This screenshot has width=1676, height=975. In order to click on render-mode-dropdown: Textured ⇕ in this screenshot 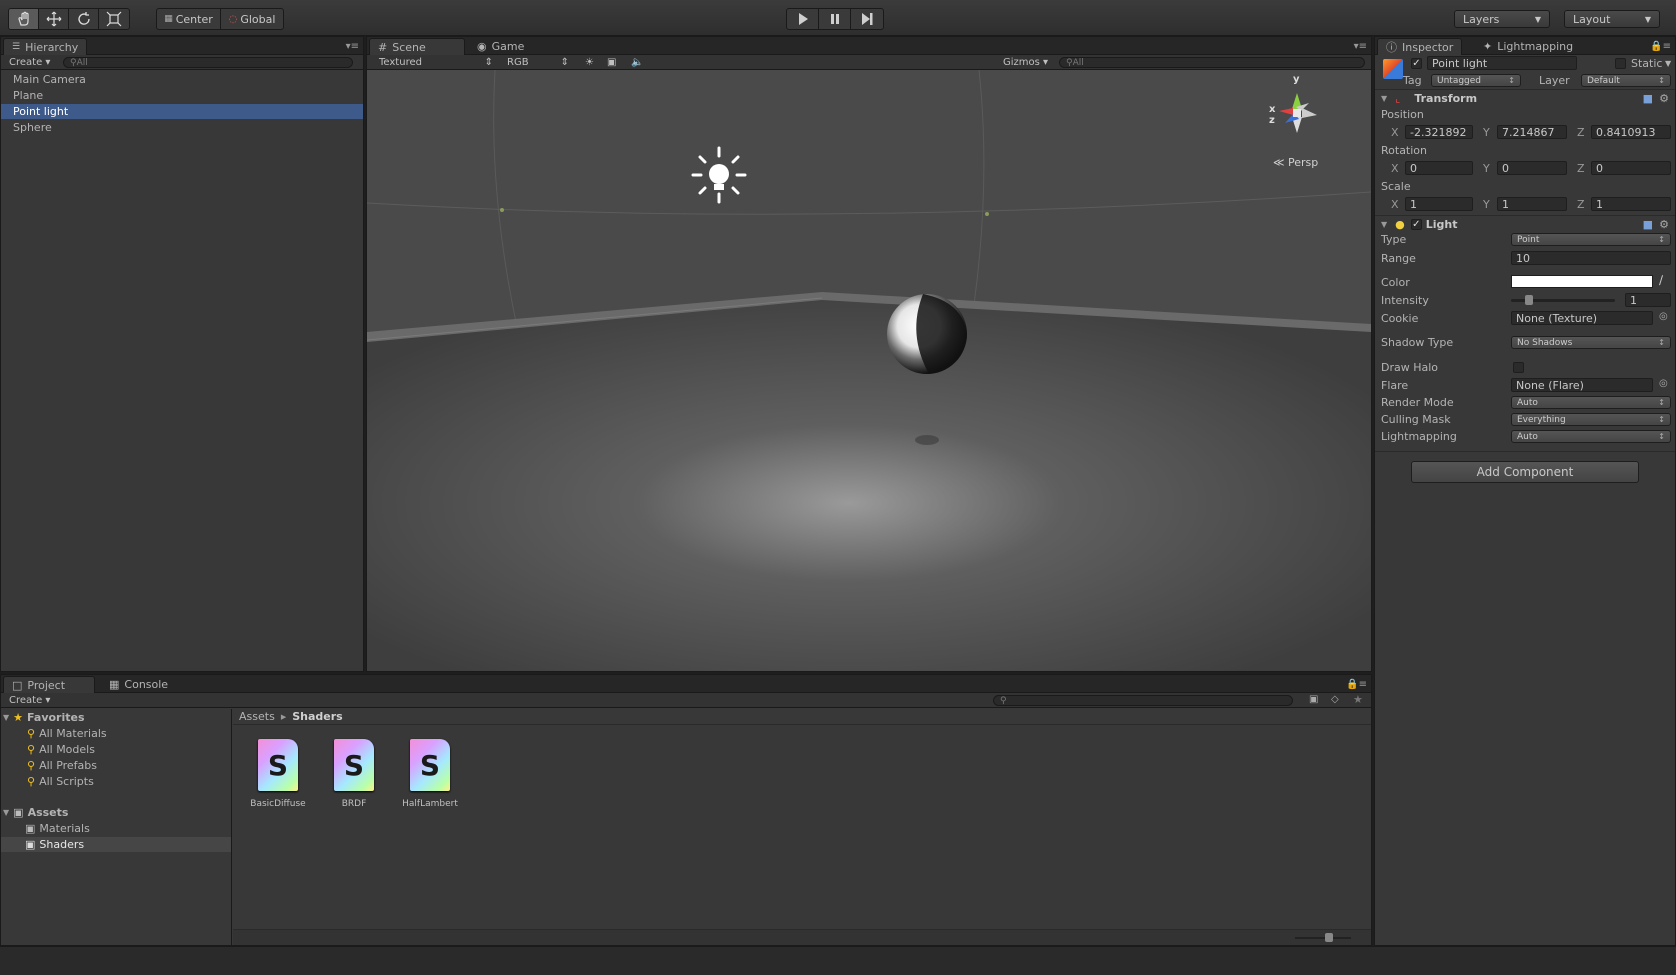, I will do `click(436, 62)`.